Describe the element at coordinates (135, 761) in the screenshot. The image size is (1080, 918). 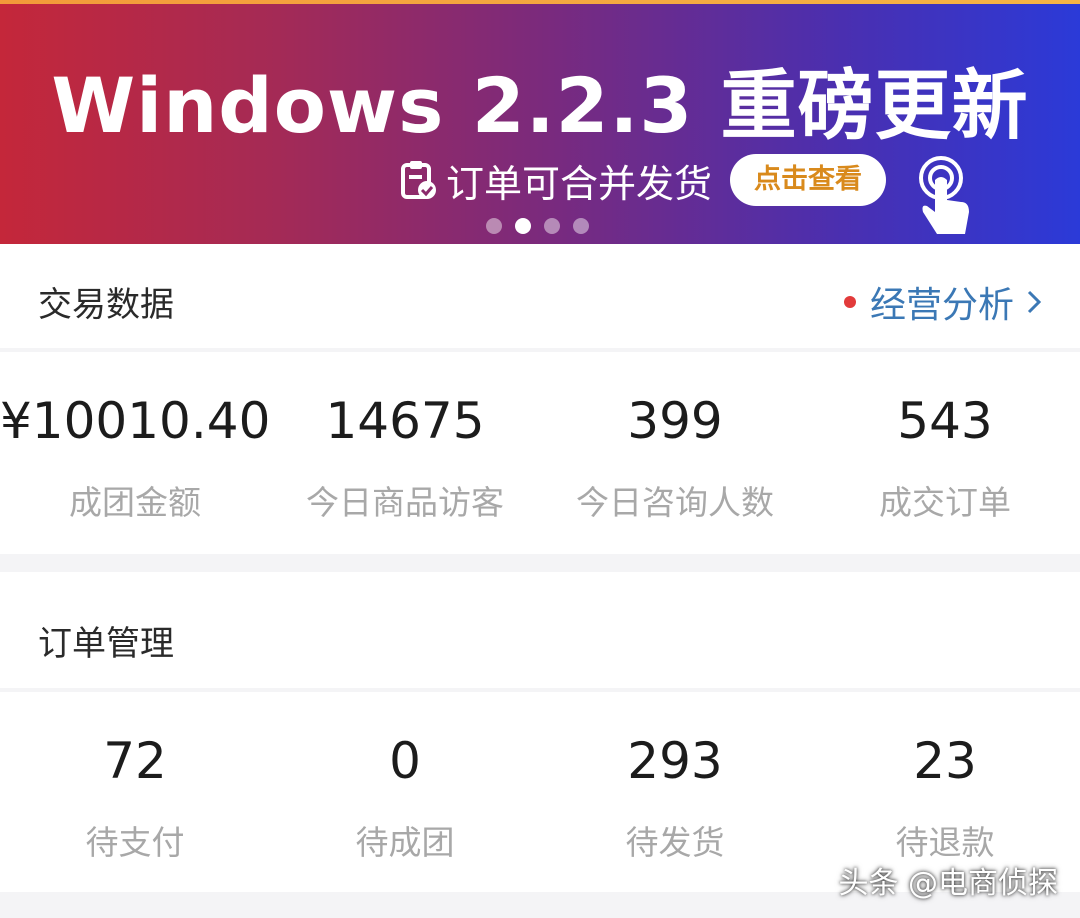
I see `stat-value: 72` at that location.